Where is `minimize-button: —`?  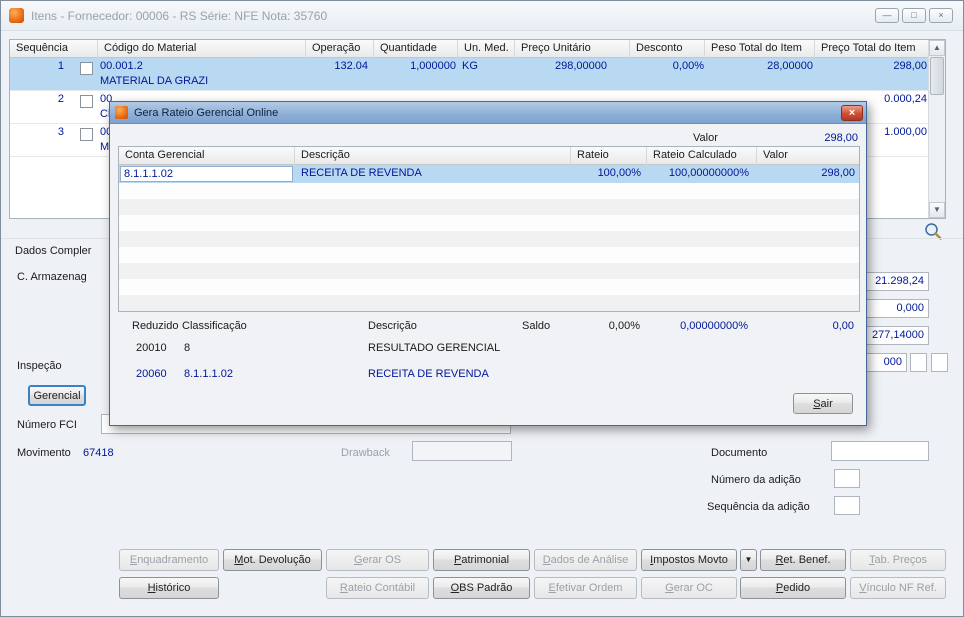 minimize-button: — is located at coordinates (887, 15).